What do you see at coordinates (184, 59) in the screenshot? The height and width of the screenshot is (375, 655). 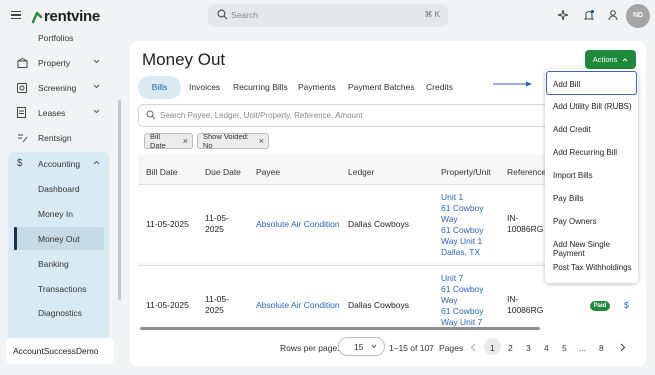 I see `page-title: Money Out` at bounding box center [184, 59].